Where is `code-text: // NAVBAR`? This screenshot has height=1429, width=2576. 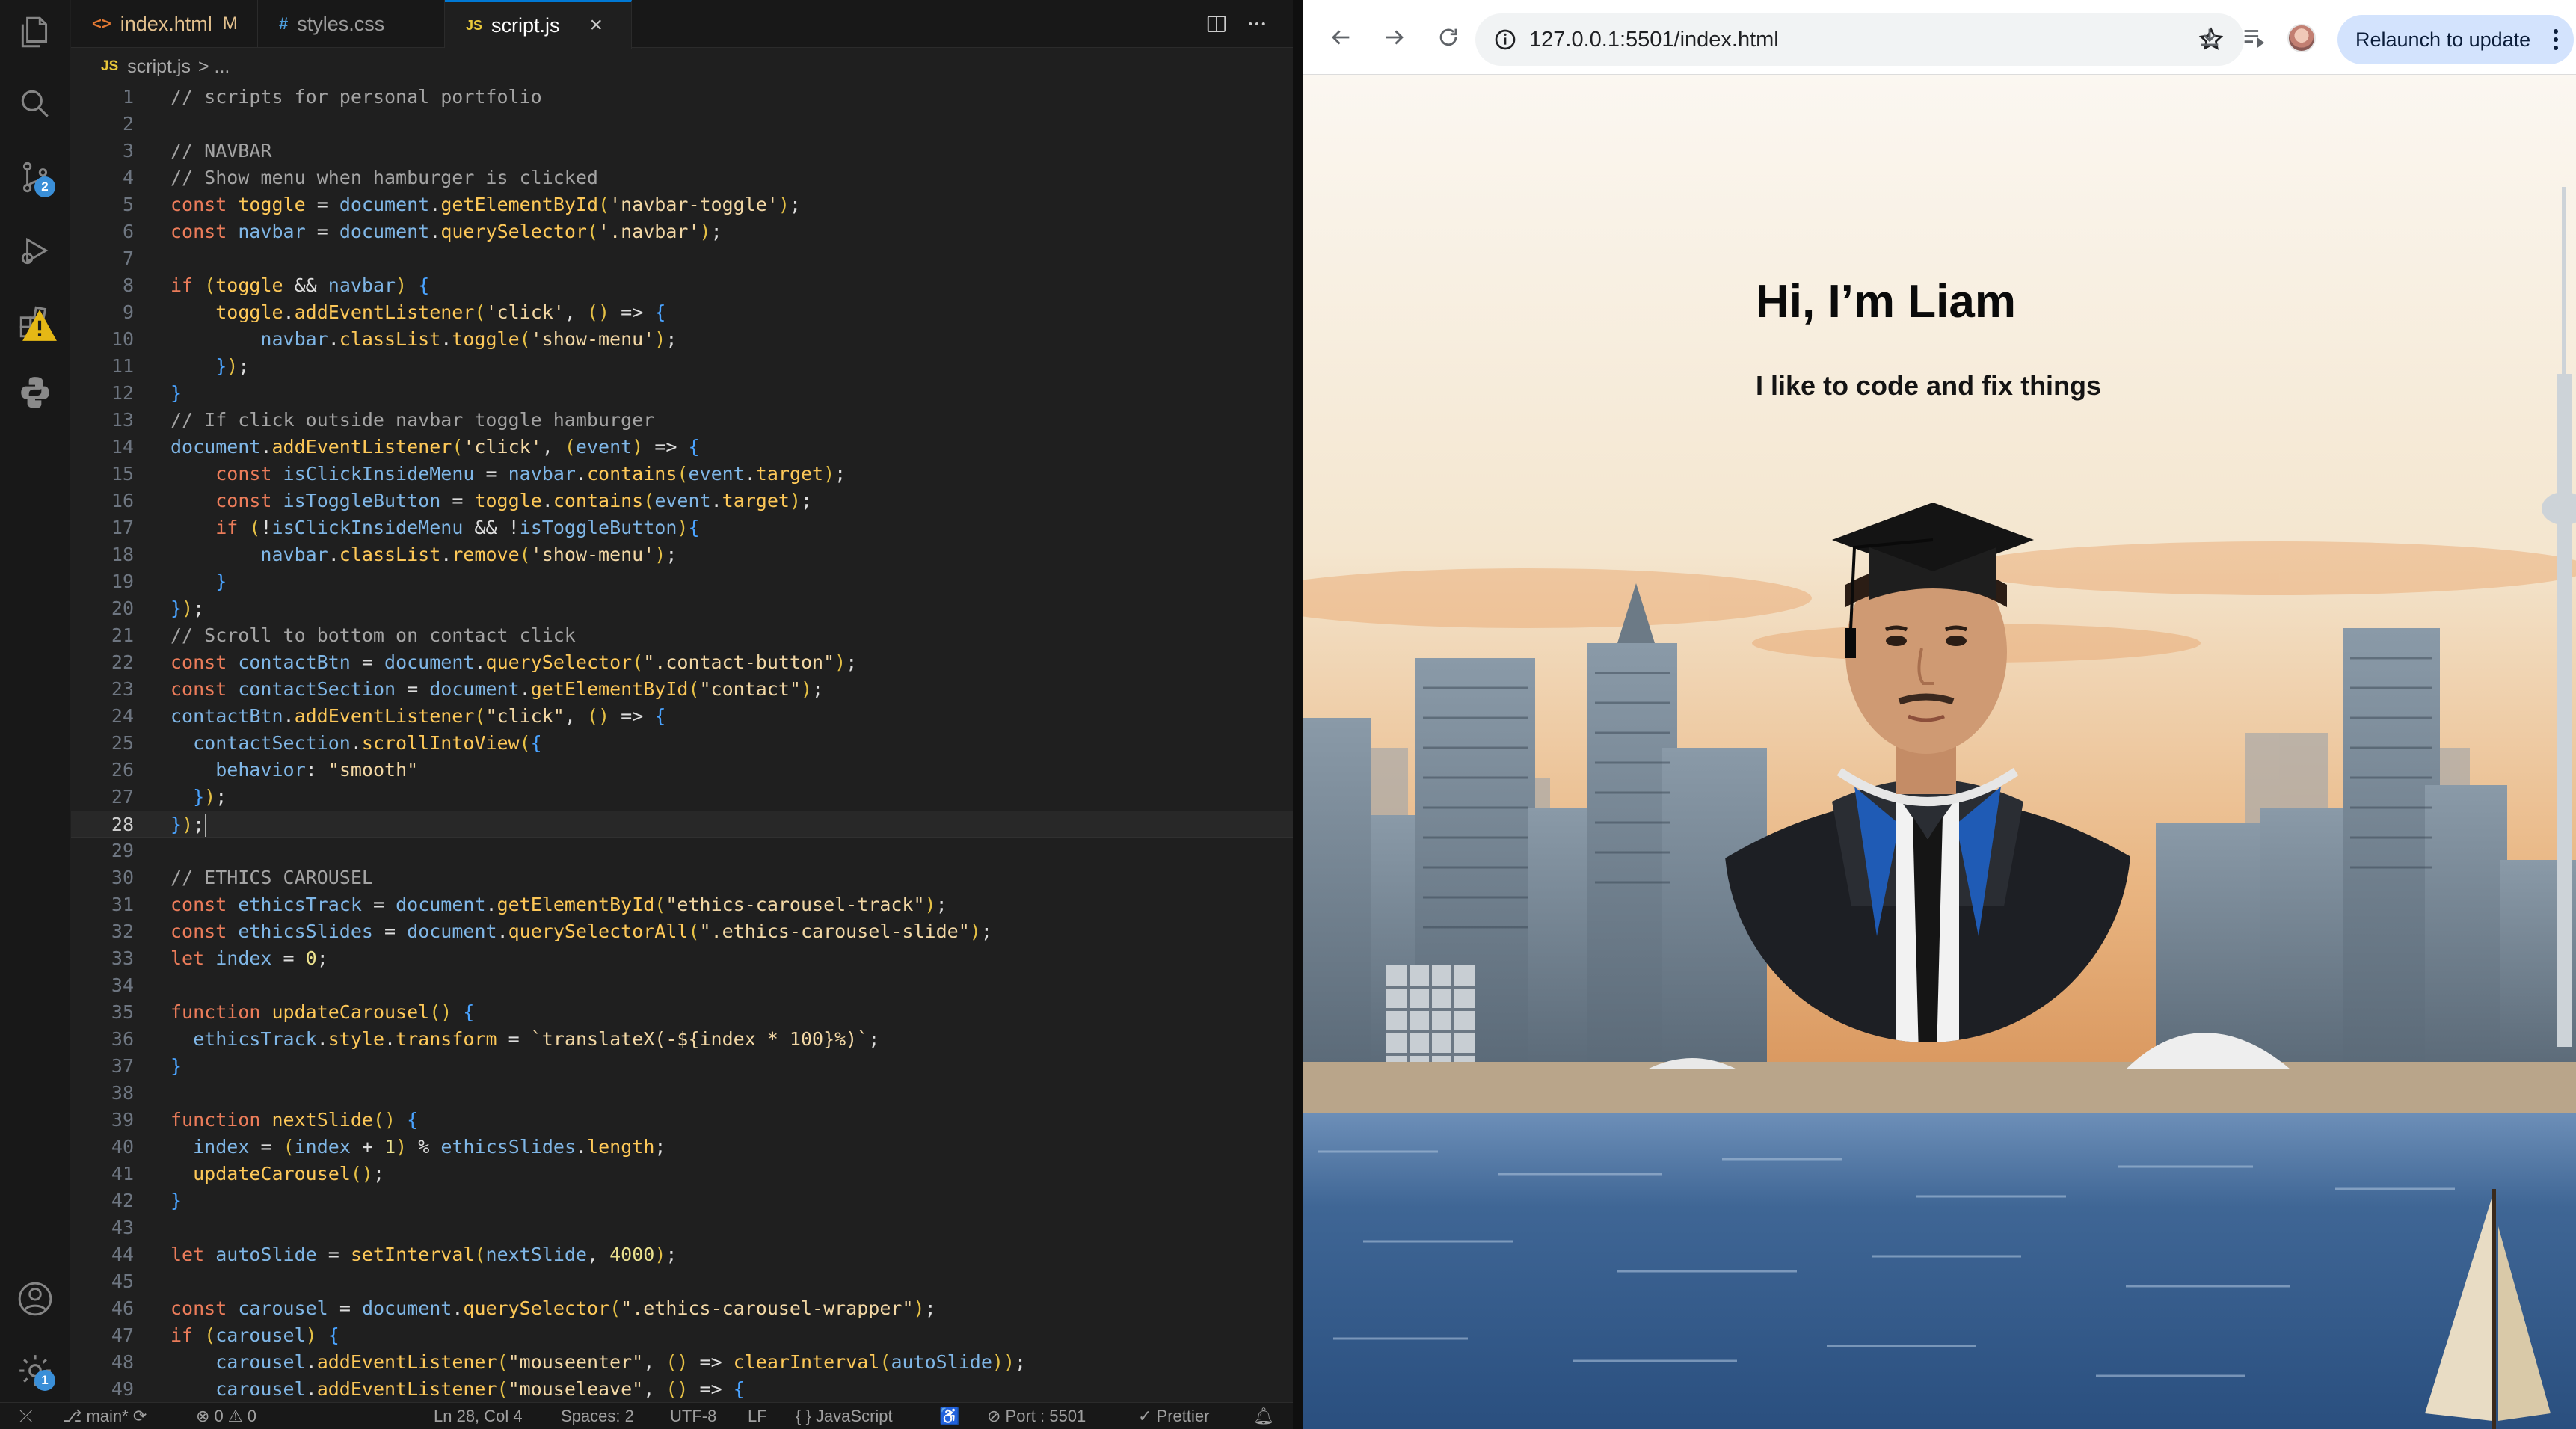 code-text: // NAVBAR is located at coordinates (220, 151).